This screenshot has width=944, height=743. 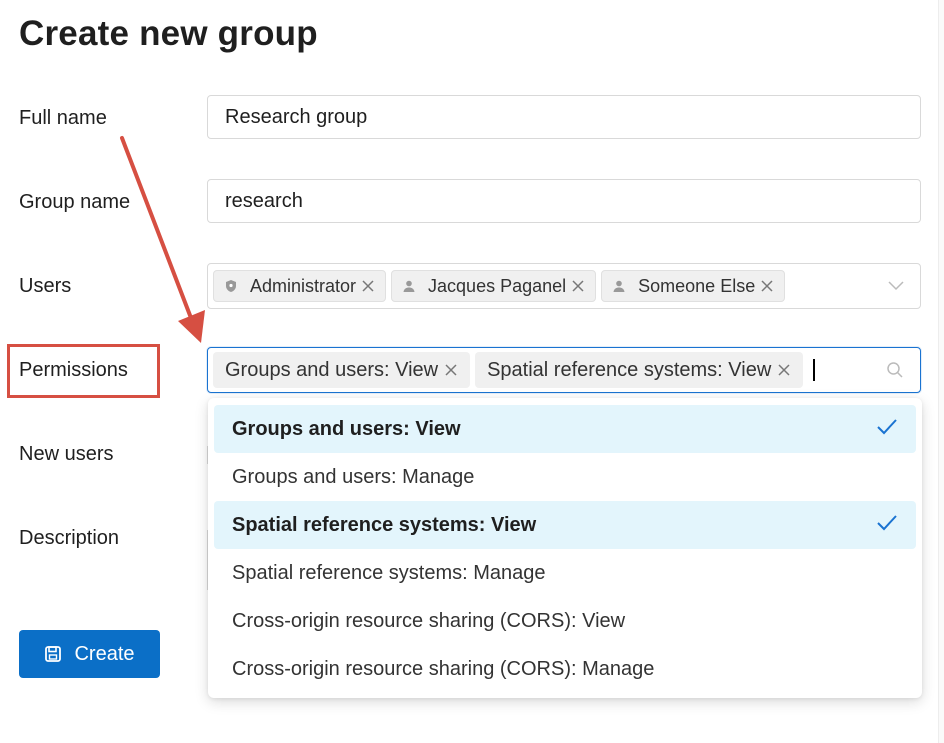 What do you see at coordinates (697, 285) in the screenshot?
I see `user-tag-label: Someone Else` at bounding box center [697, 285].